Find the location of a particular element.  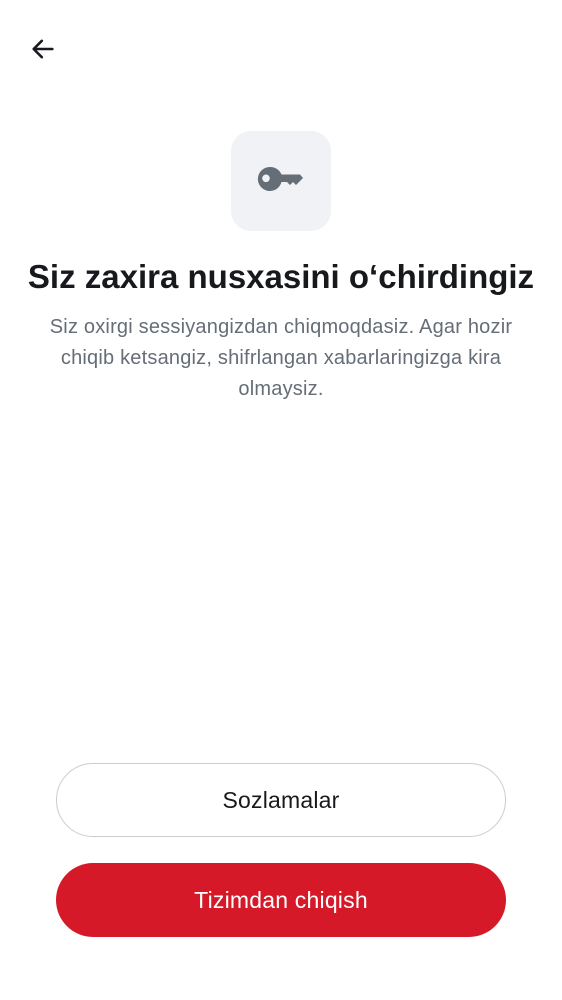

sign-out-button-label: Tizimdan chiqish is located at coordinates (281, 899).